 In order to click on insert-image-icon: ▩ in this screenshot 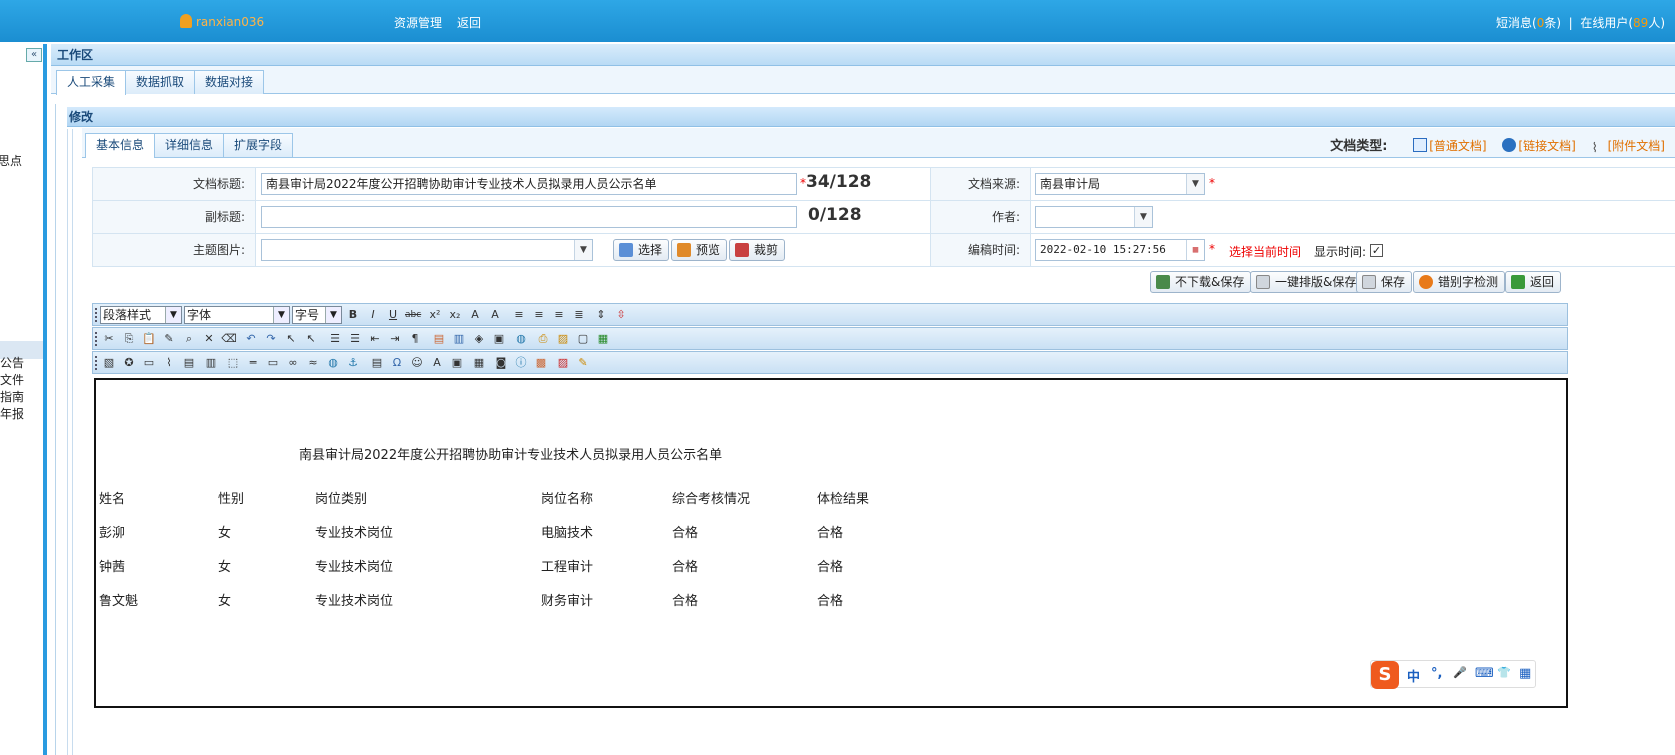, I will do `click(541, 363)`.